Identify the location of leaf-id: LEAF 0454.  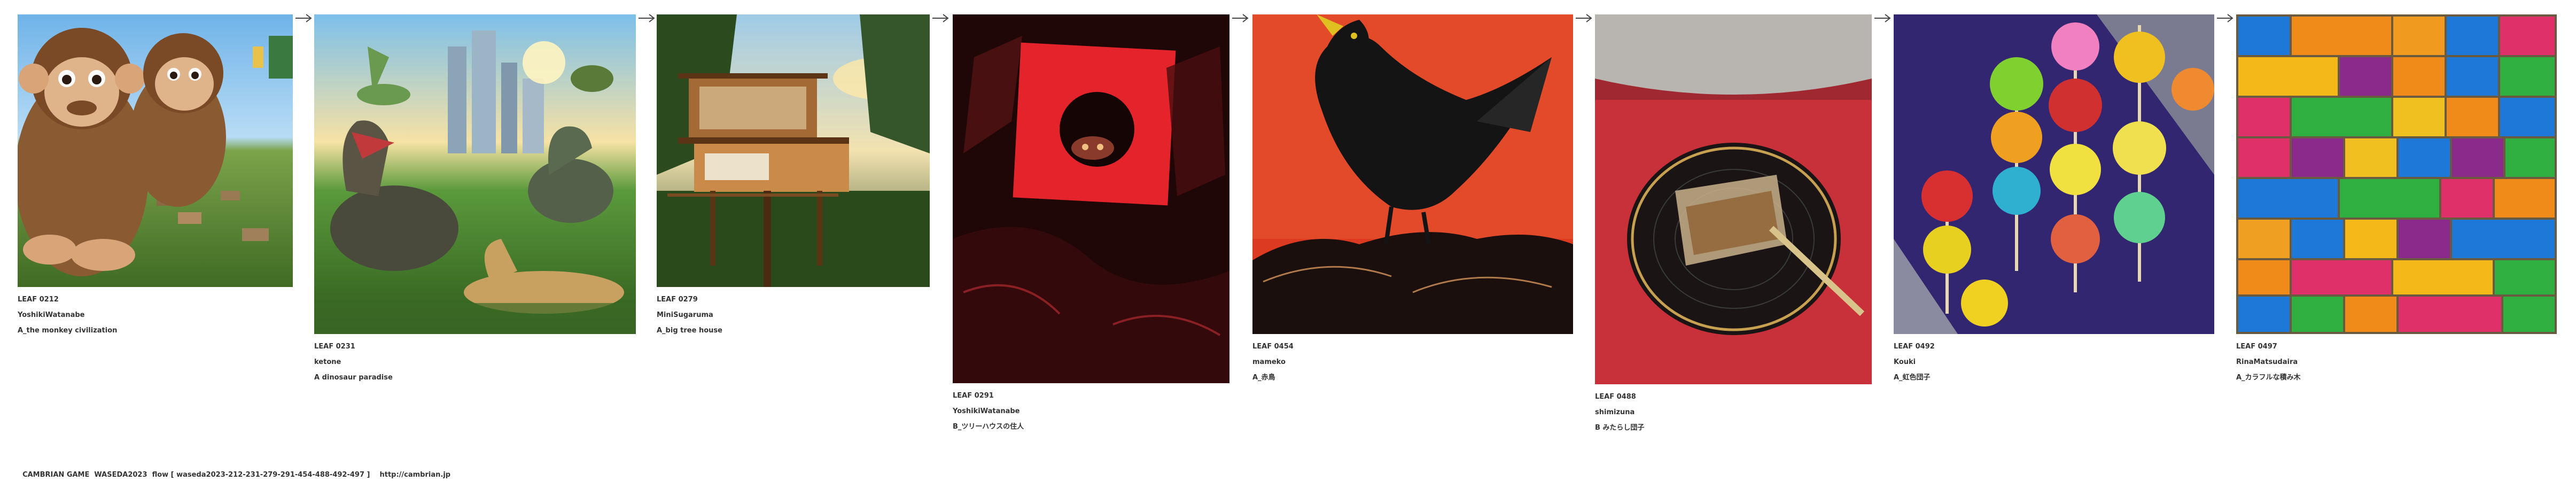
(1273, 347).